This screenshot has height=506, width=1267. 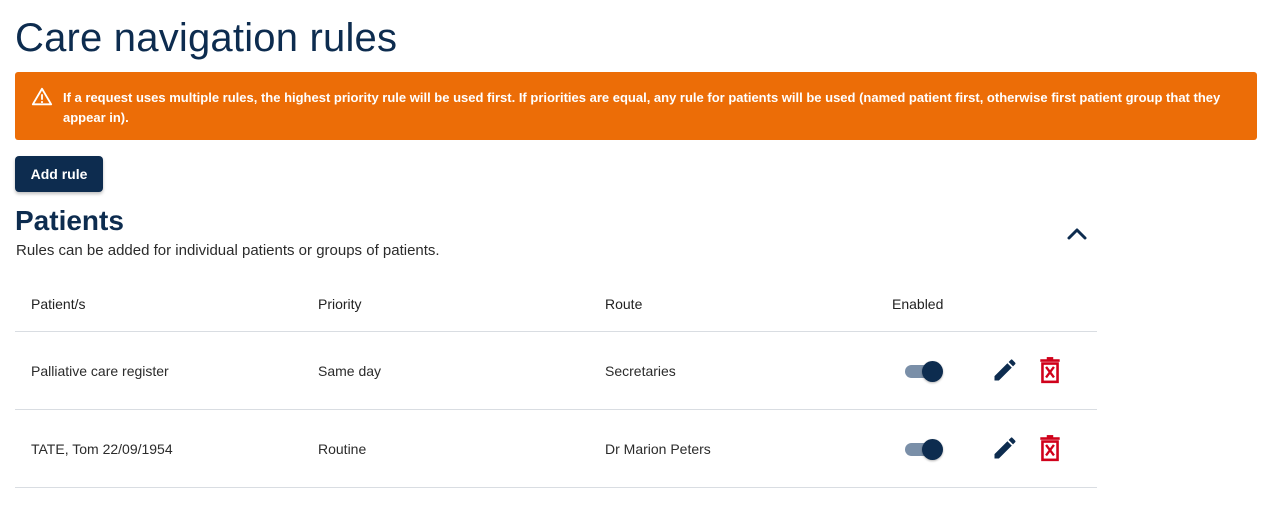 I want to click on priority-cell: Routine, so click(x=342, y=449).